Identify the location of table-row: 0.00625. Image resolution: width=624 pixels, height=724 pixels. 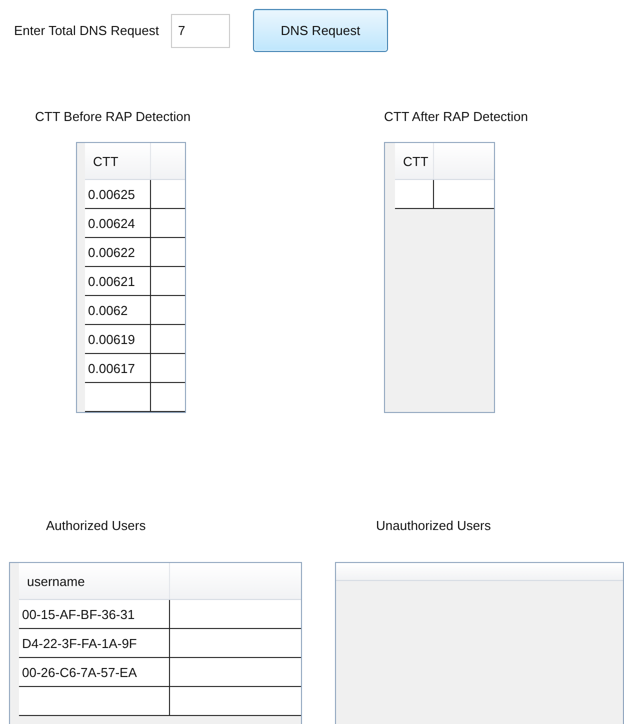
(135, 194).